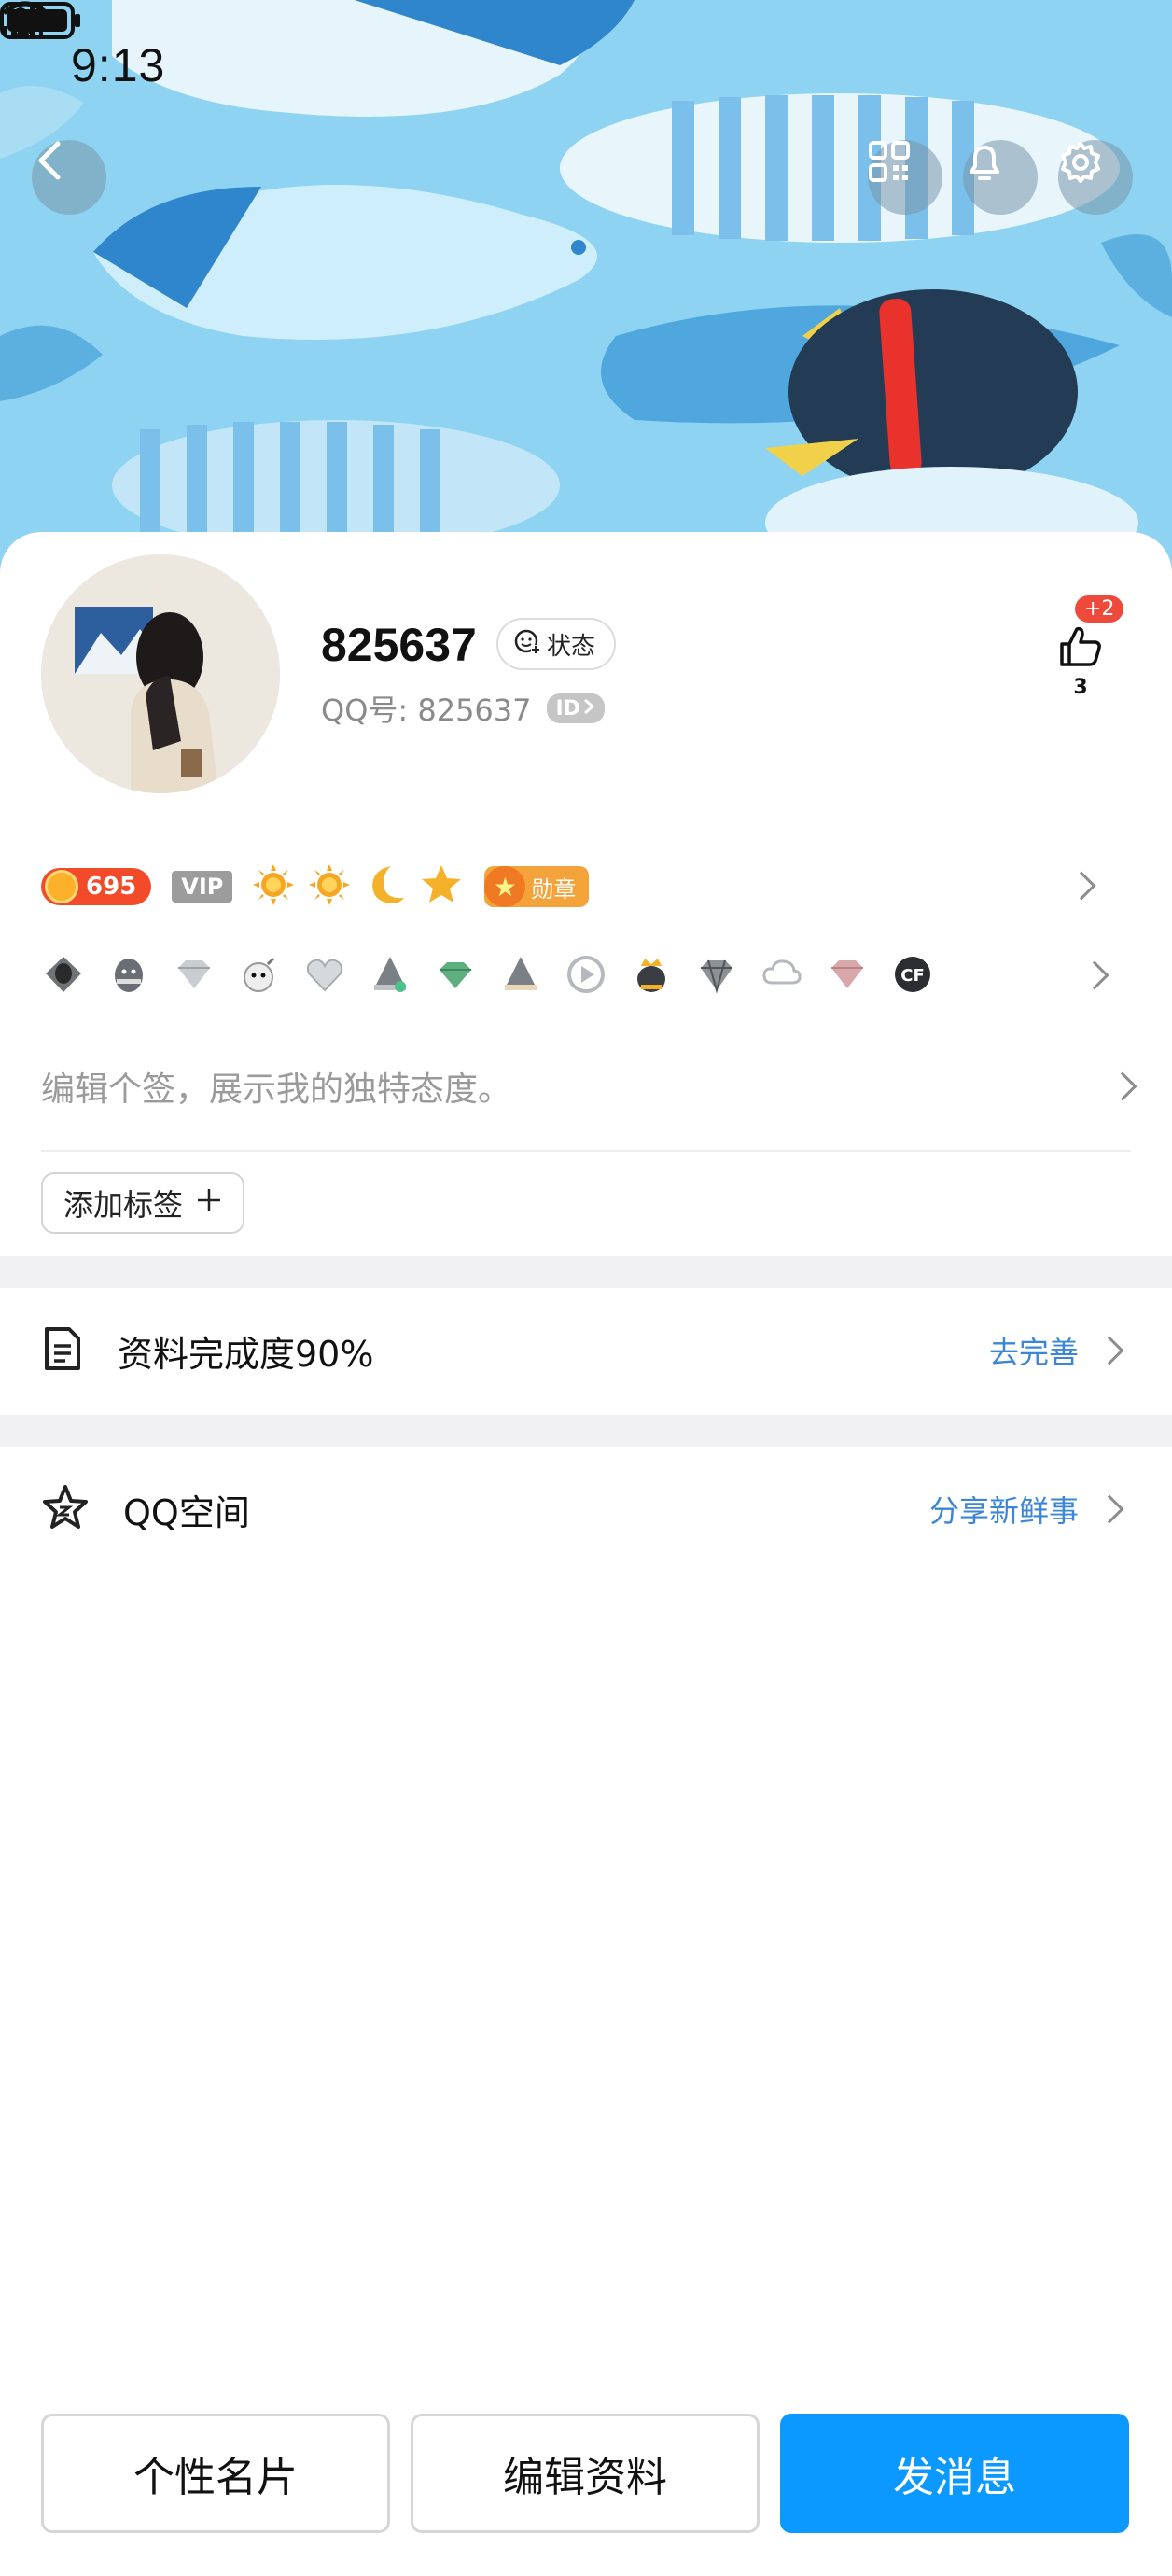  What do you see at coordinates (259, 974) in the screenshot?
I see `bomb-icon` at bounding box center [259, 974].